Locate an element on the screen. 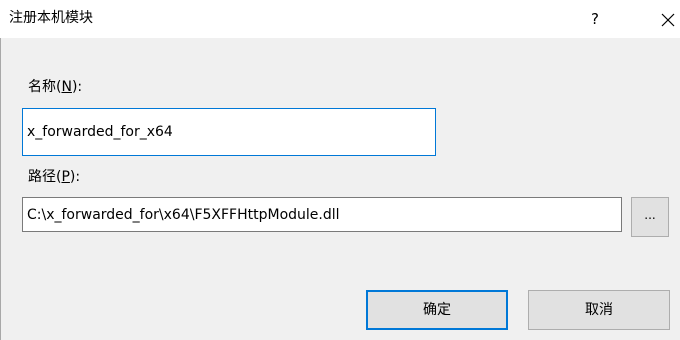  close-button is located at coordinates (669, 19).